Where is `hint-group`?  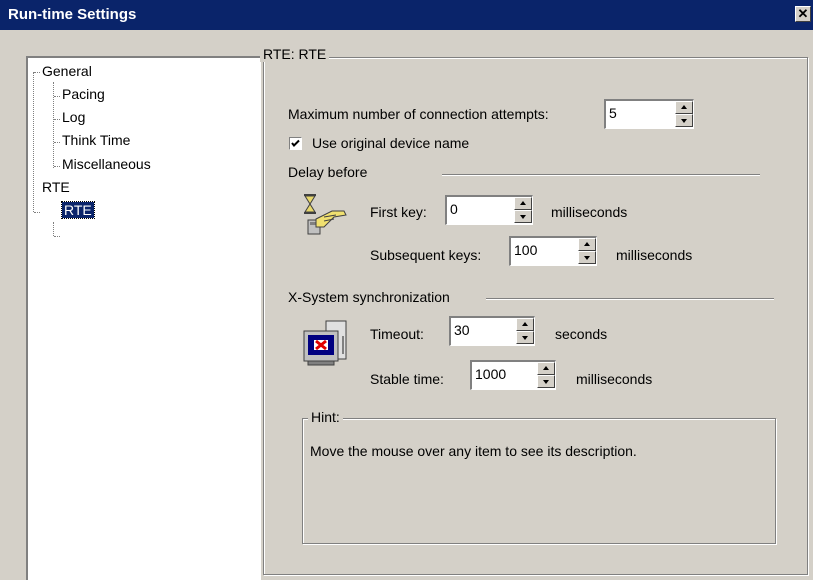 hint-group is located at coordinates (539, 481).